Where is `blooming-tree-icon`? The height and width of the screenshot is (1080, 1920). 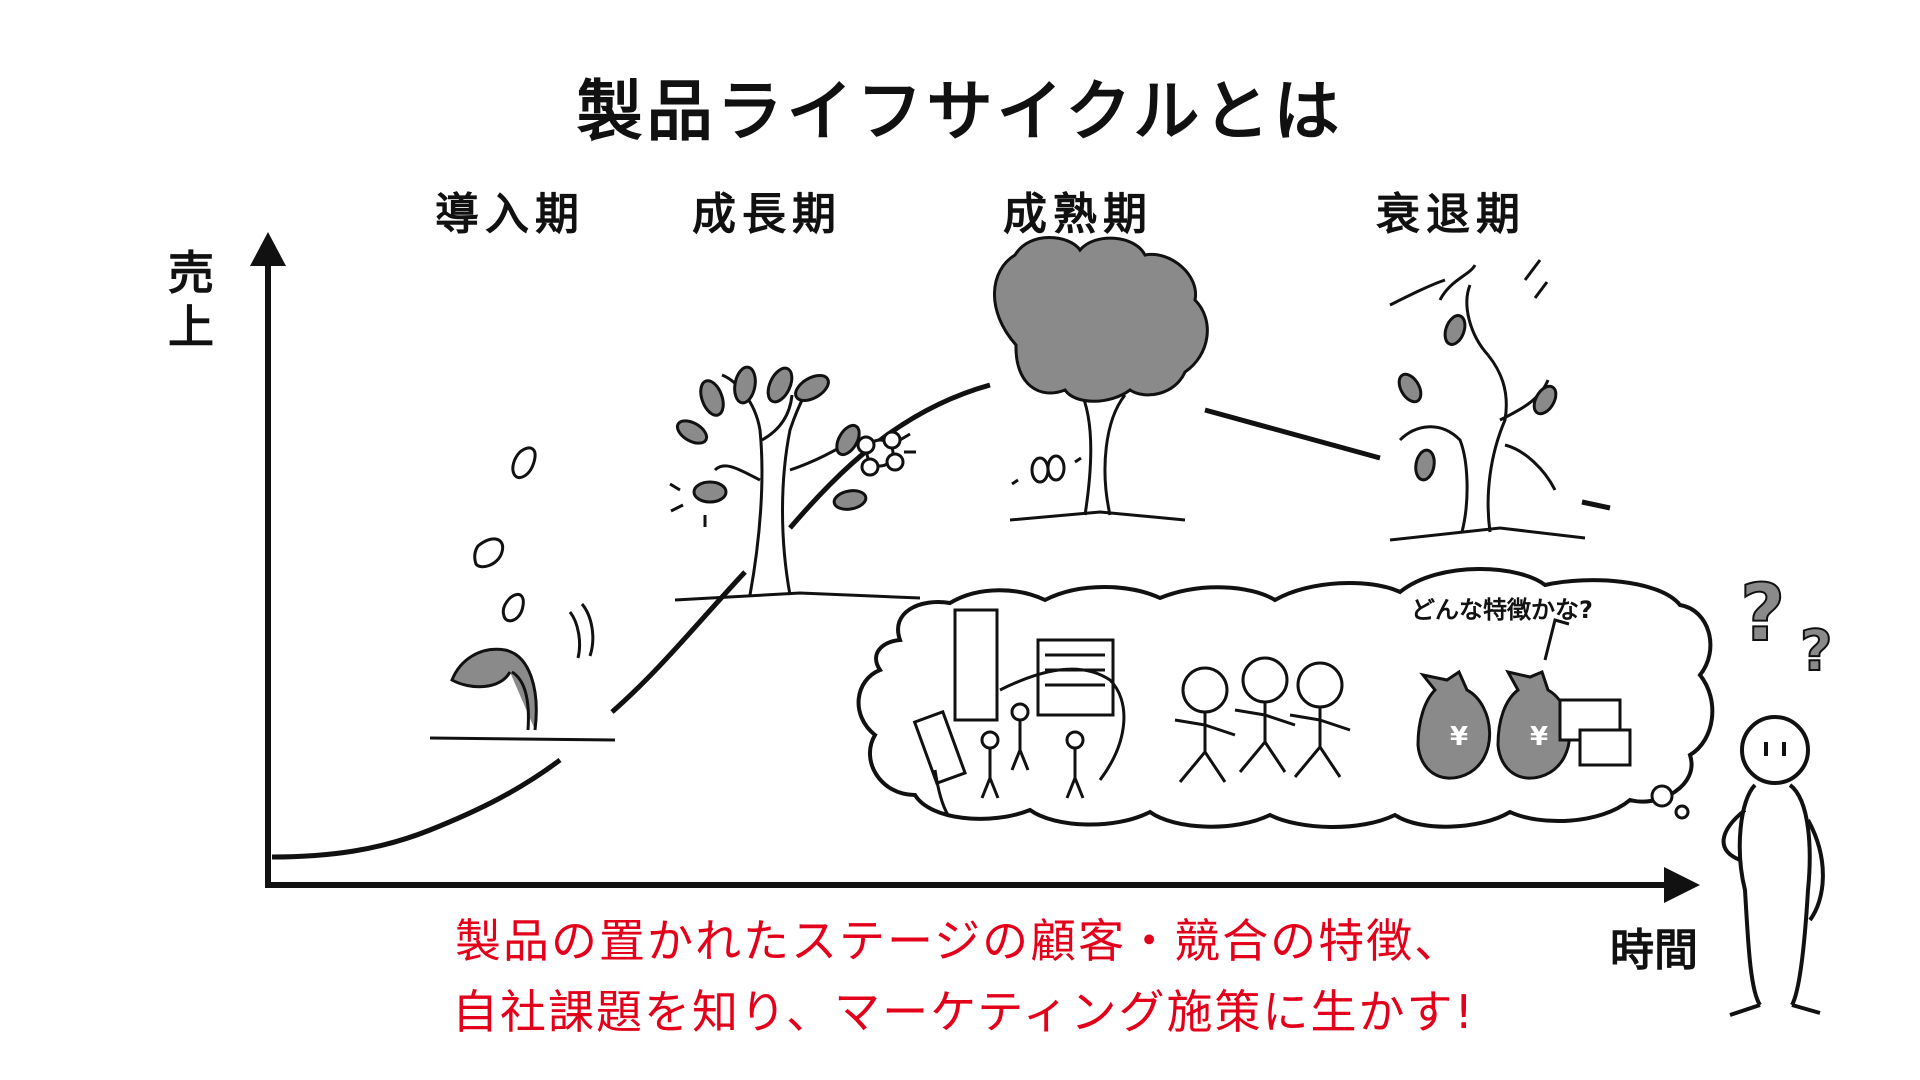
blooming-tree-icon is located at coordinates (1101, 379).